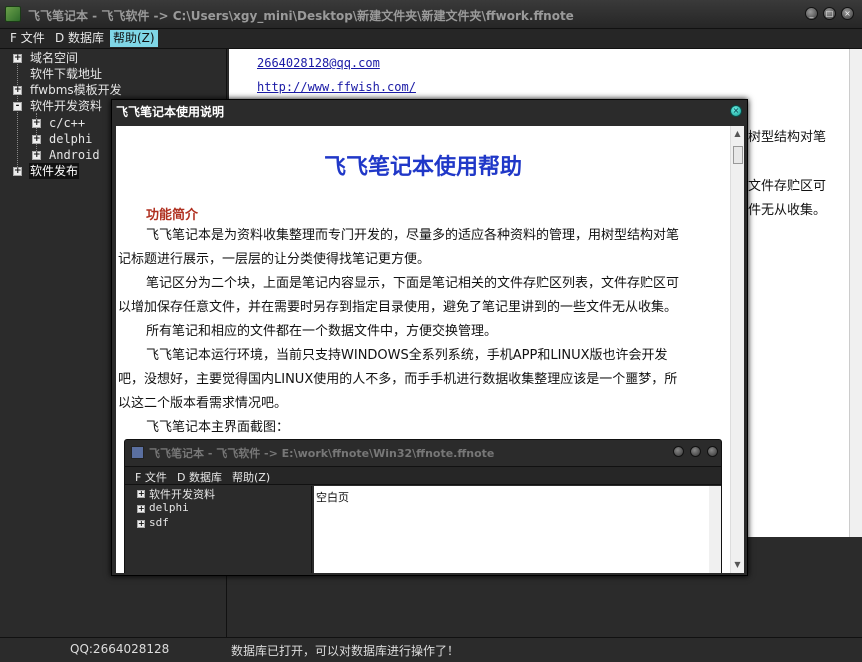 The width and height of the screenshot is (862, 662). I want to click on screenshot-menu-database: D 数据库, so click(199, 477).